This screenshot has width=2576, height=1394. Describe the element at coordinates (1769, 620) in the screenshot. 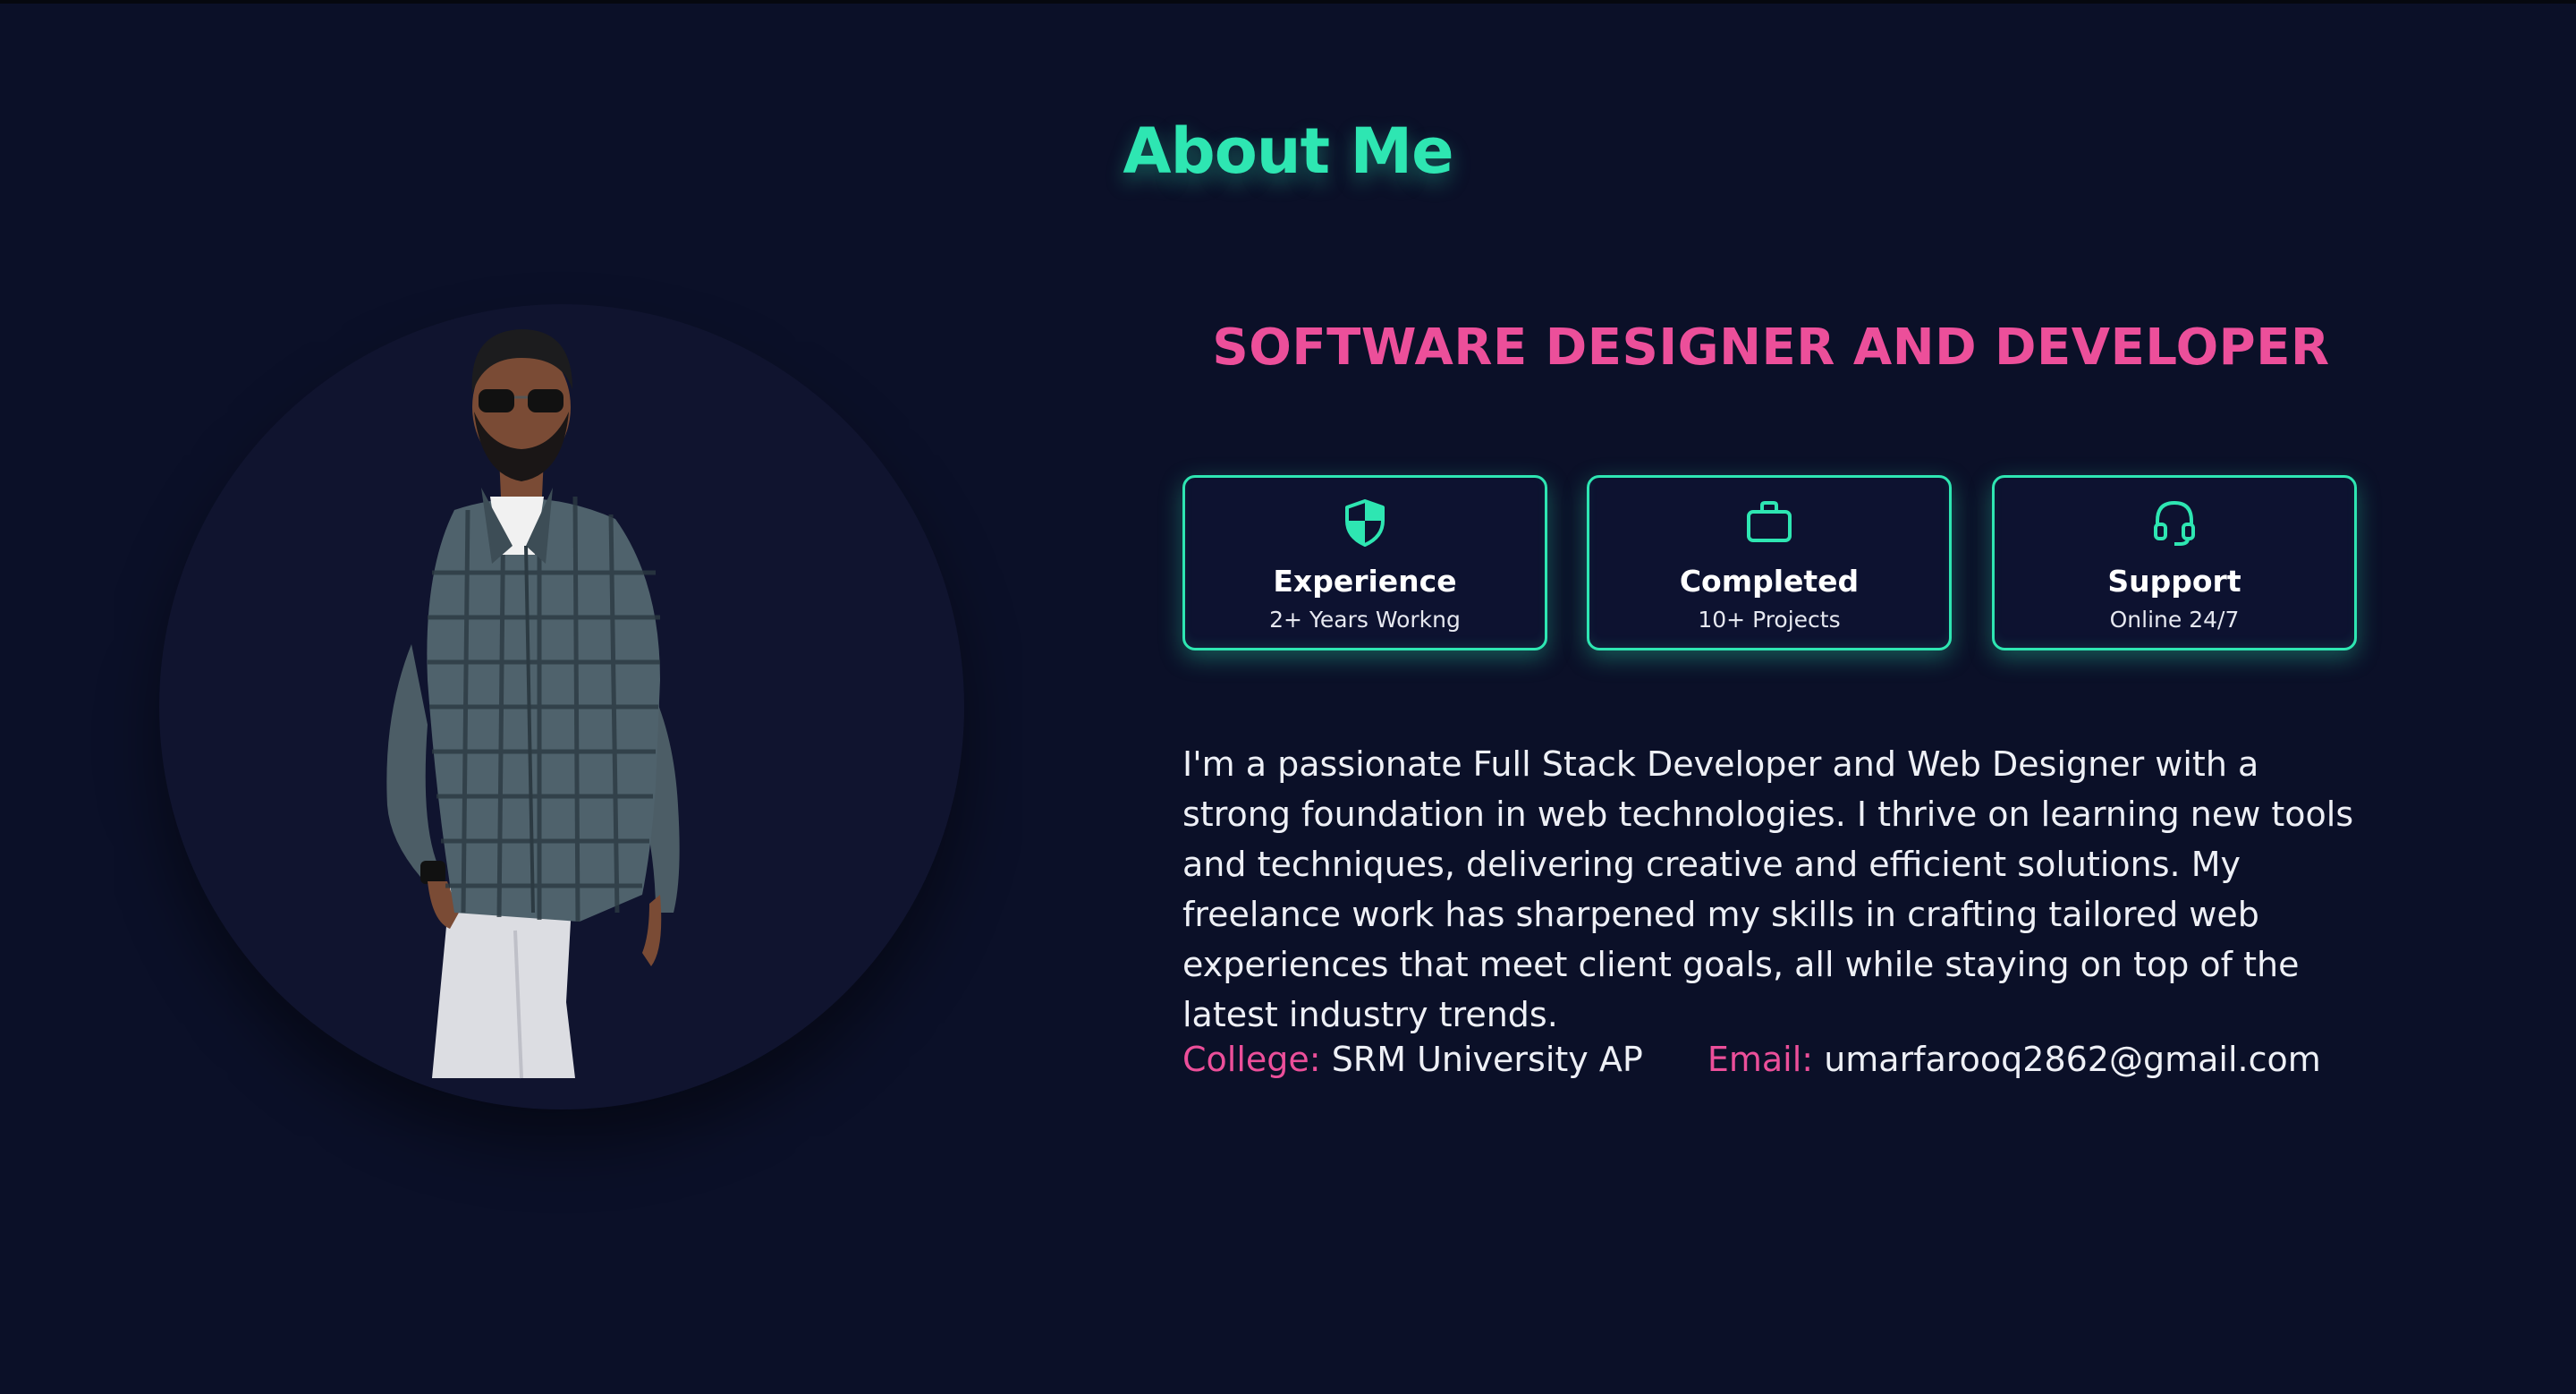

I see `card-subtitle: 10+ Projects` at that location.